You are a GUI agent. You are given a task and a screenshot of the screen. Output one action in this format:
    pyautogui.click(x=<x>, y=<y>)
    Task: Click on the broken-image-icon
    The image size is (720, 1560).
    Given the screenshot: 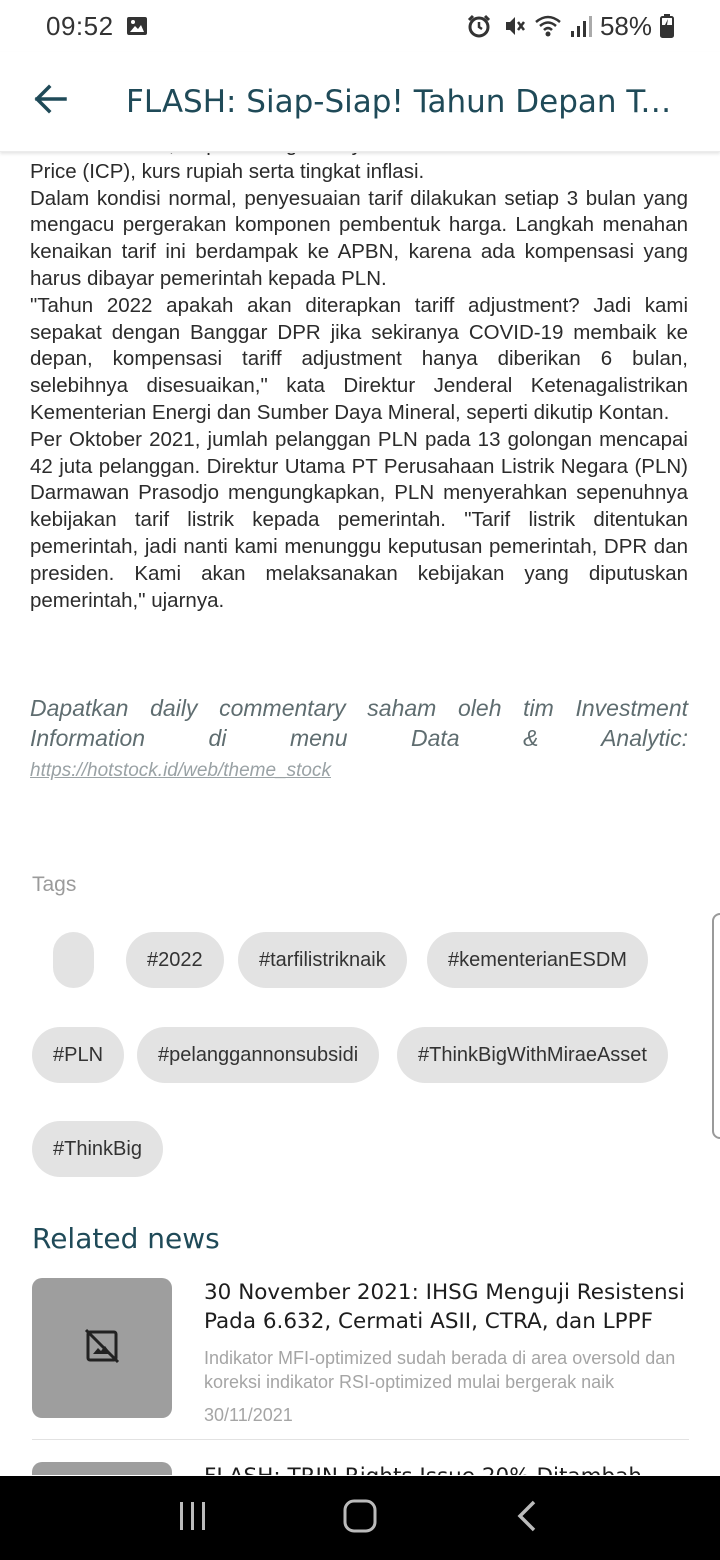 What is the action you would take?
    pyautogui.click(x=102, y=1348)
    